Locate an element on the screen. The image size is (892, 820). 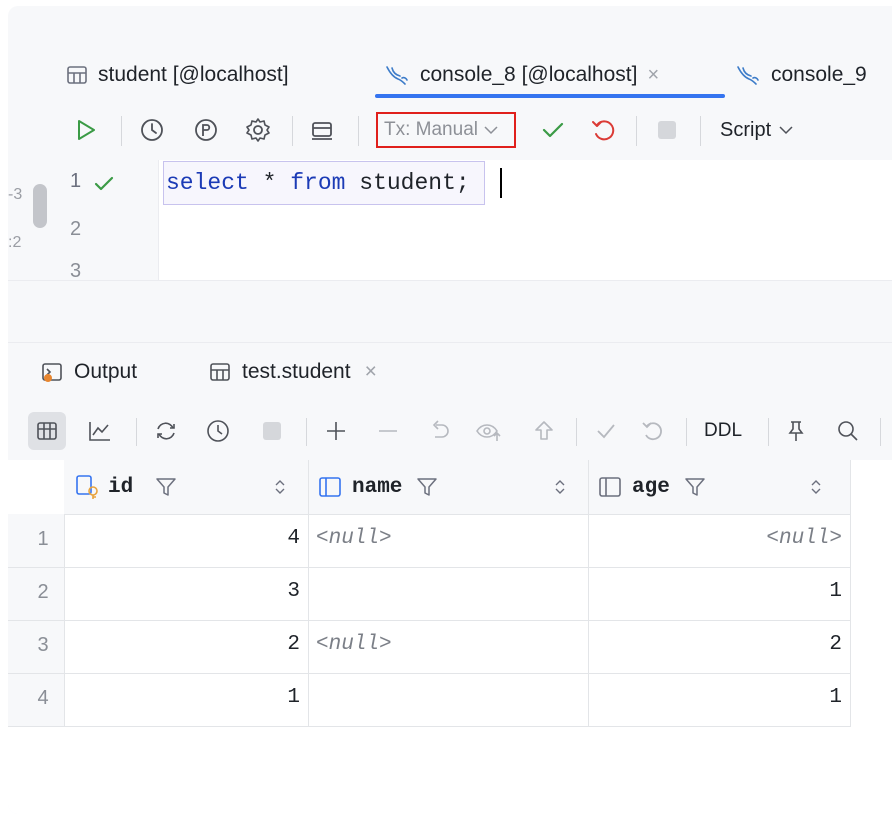
cell-id: 3 is located at coordinates (184, 591).